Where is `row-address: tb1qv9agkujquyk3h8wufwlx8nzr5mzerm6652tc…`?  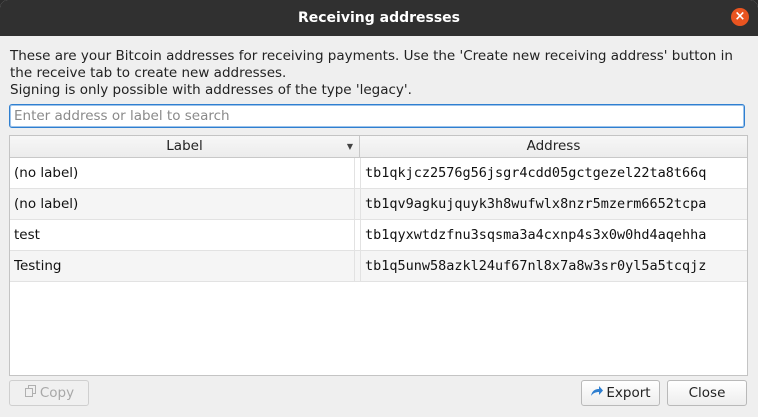
row-address: tb1qv9agkujquyk3h8wufwlx8nzr5mzerm6652tc… is located at coordinates (552, 204).